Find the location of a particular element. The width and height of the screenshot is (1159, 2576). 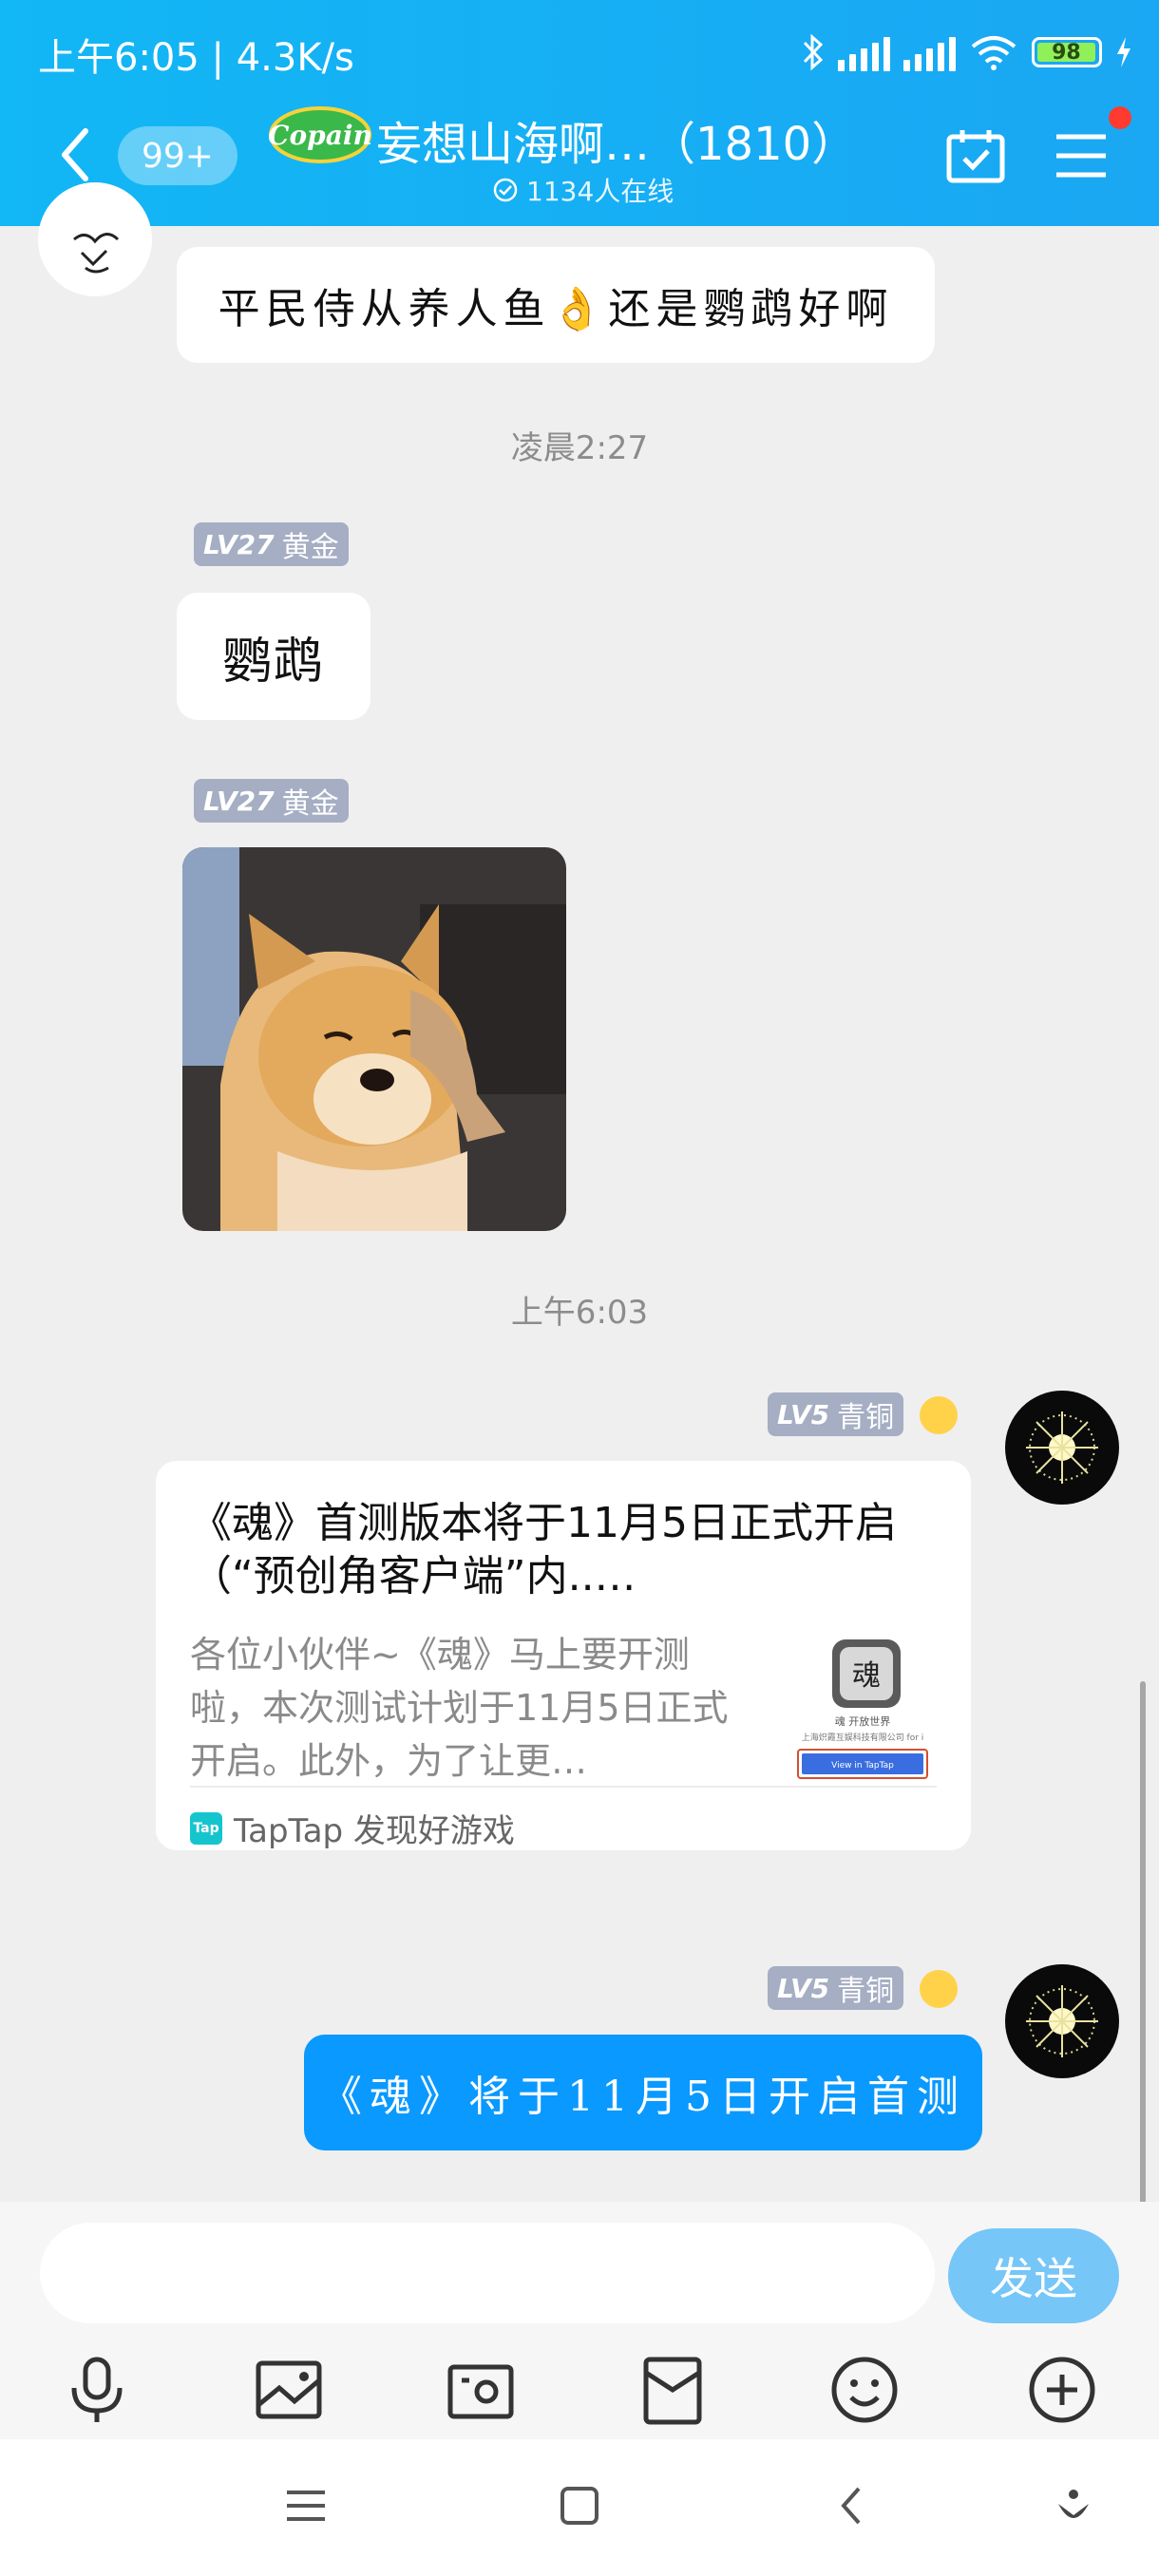

message-text: 平民侍从养人鱼👌还是鹦鹉好啊 is located at coordinates (556, 309).